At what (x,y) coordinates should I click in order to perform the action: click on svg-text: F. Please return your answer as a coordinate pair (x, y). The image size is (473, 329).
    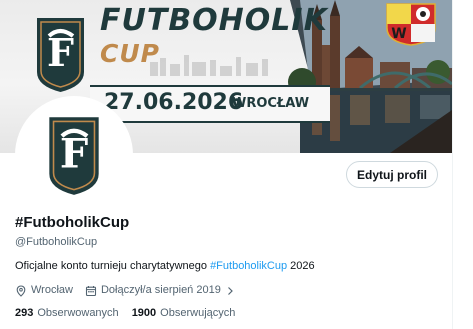
    Looking at the image, I should click on (74, 155).